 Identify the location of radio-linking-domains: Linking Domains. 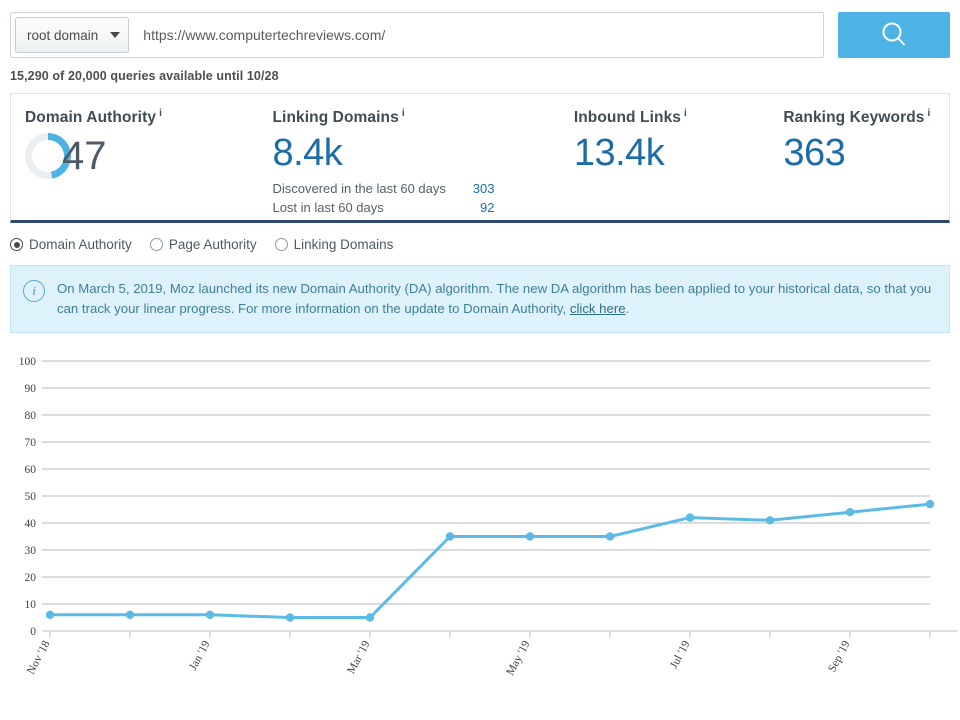
(334, 244).